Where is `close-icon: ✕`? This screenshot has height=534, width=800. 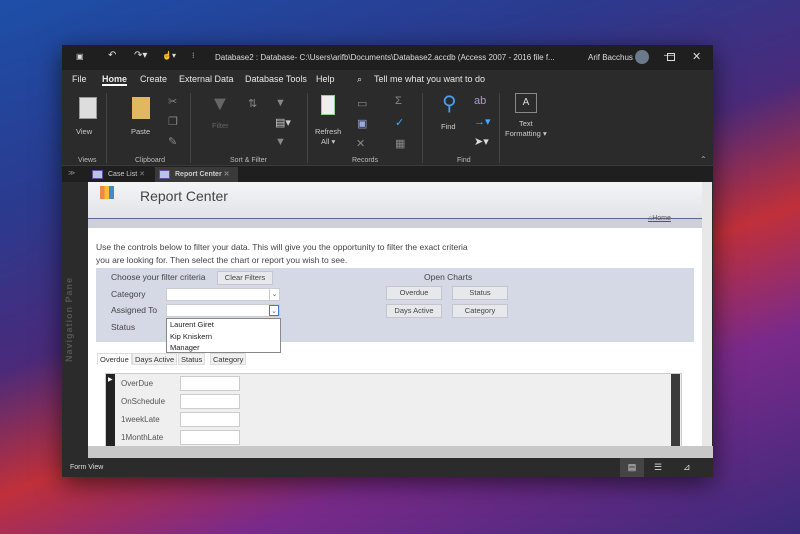 close-icon: ✕ is located at coordinates (696, 56).